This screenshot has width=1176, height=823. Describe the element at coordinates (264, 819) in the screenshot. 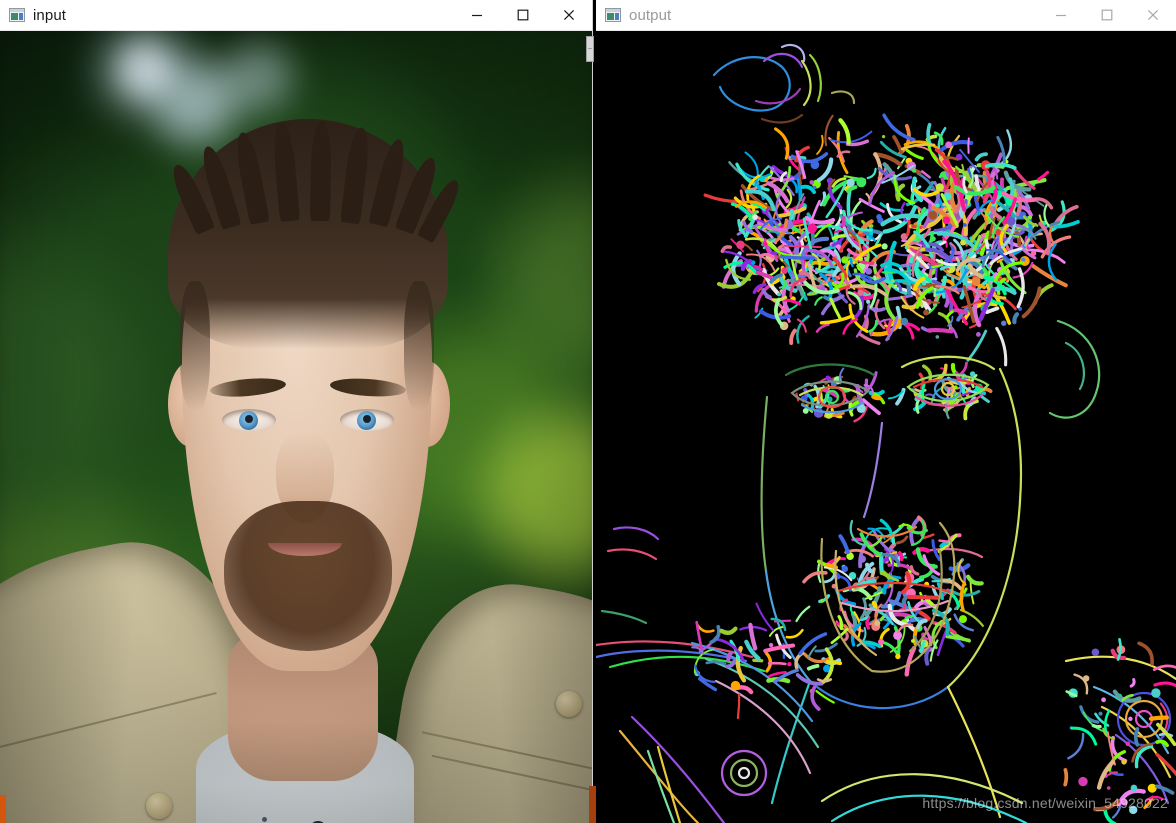

I see `shirt-mark` at that location.